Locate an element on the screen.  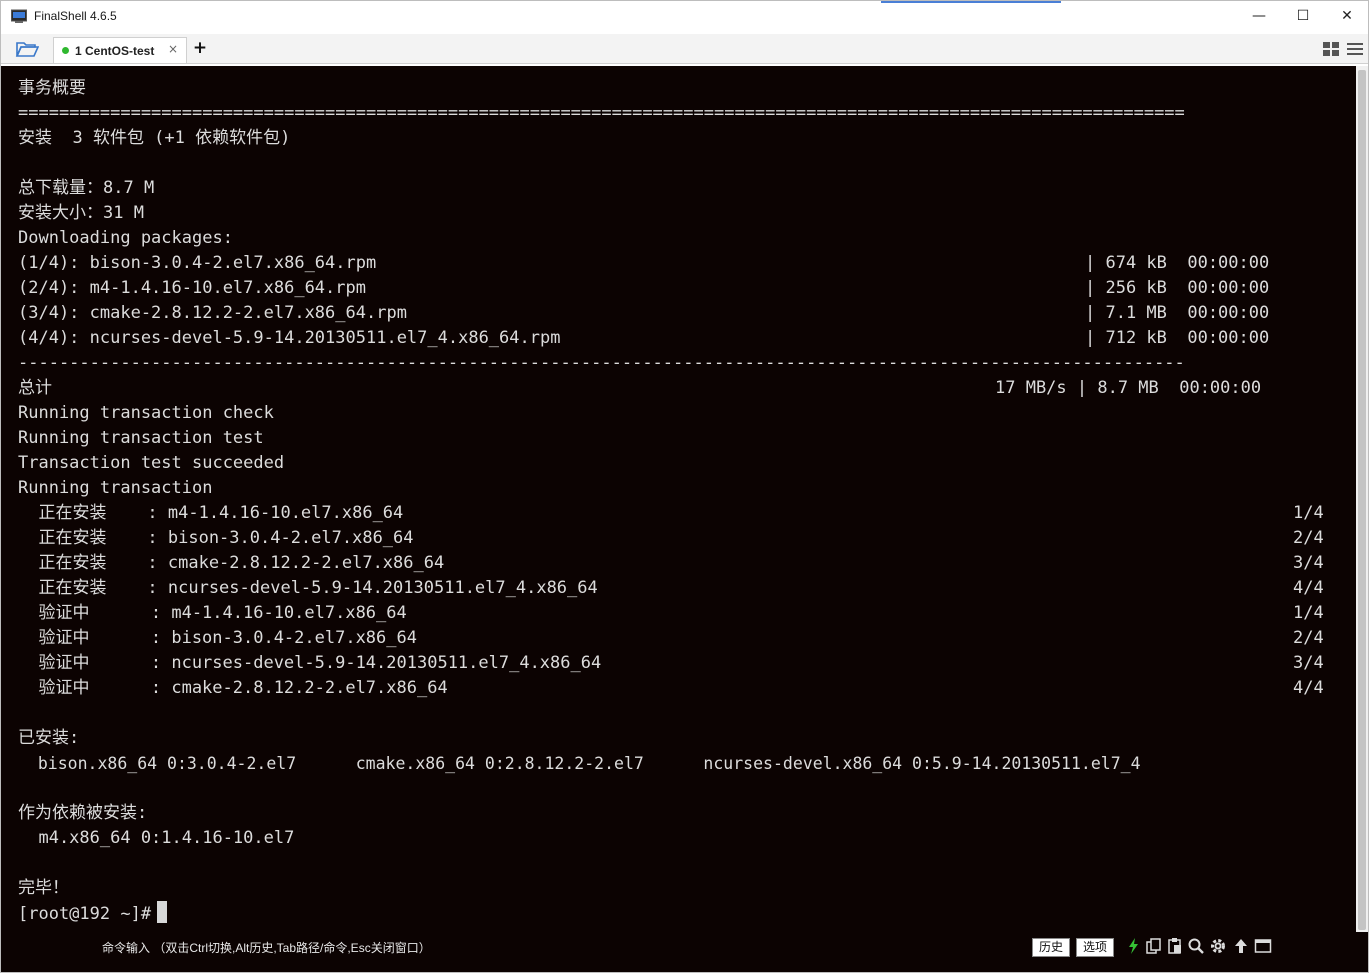
tab-close-icon: × is located at coordinates (173, 49).